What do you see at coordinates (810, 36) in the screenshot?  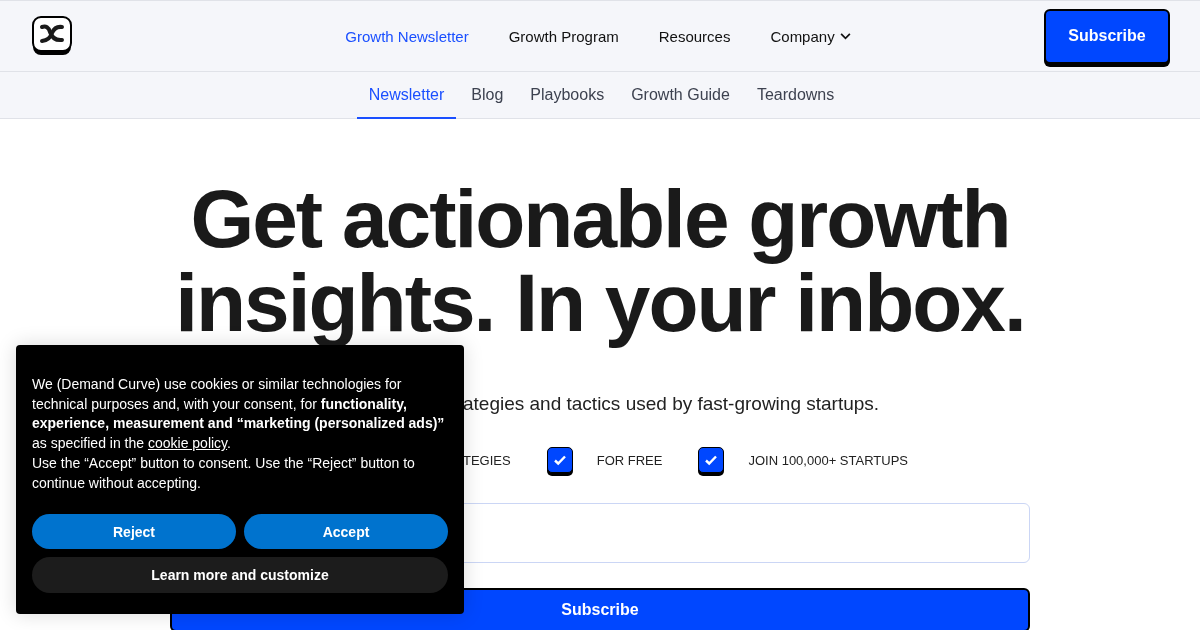 I see `nav-link: Company` at bounding box center [810, 36].